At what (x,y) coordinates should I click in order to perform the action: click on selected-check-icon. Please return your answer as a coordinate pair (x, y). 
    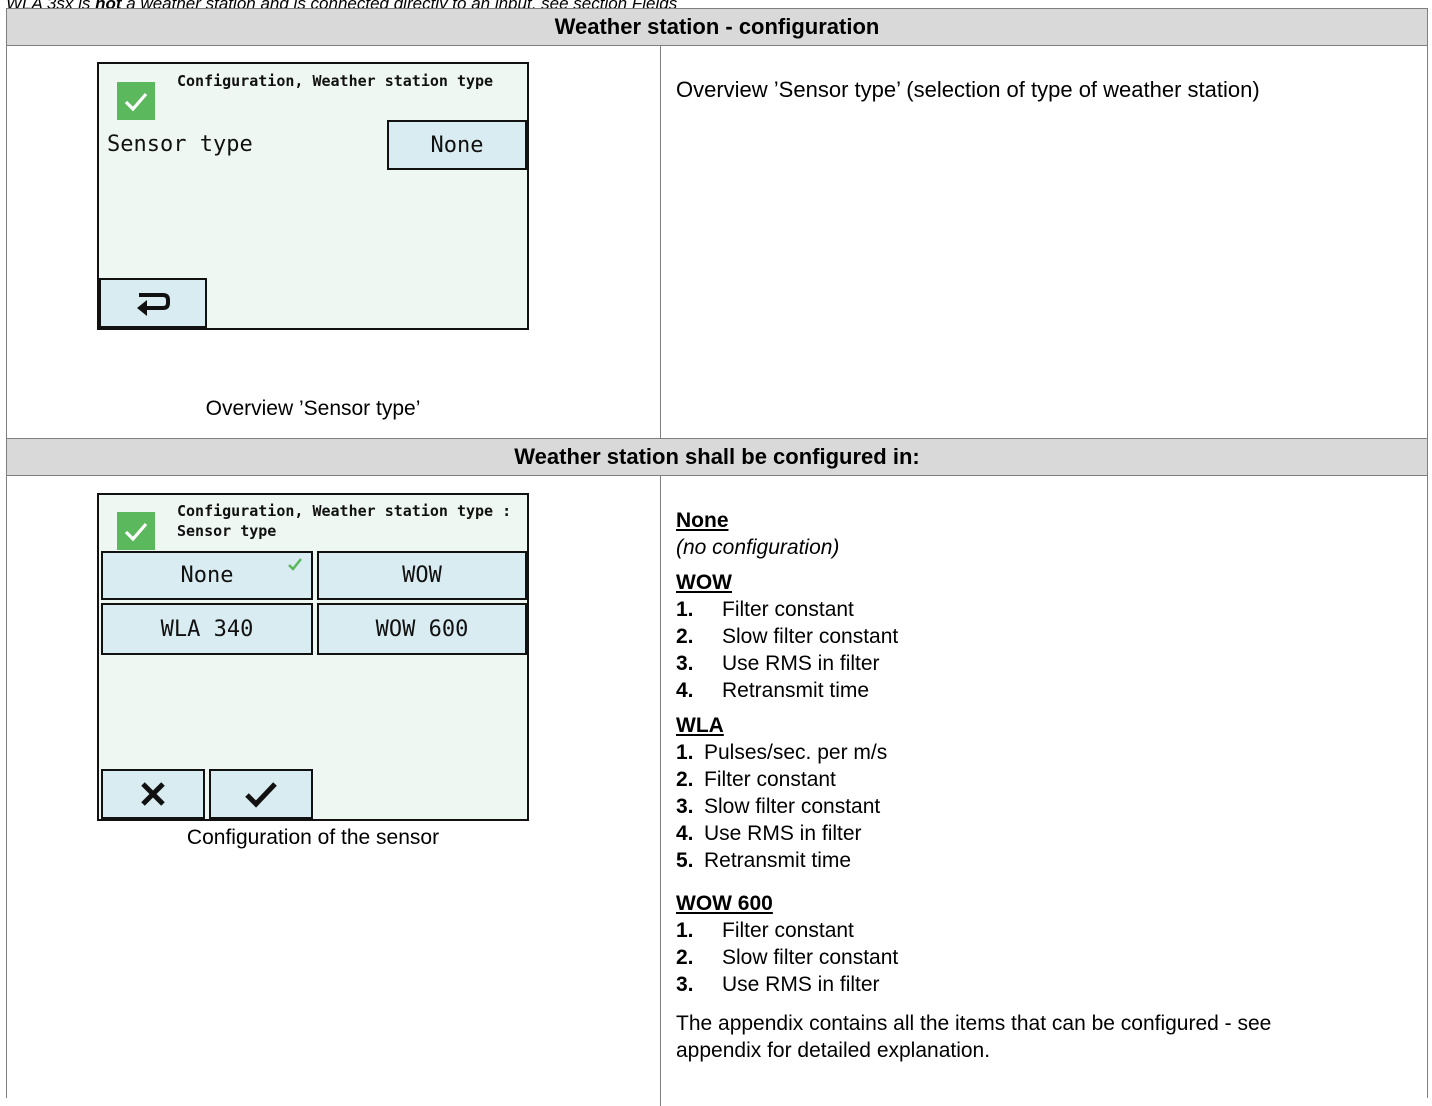
    Looking at the image, I should click on (295, 564).